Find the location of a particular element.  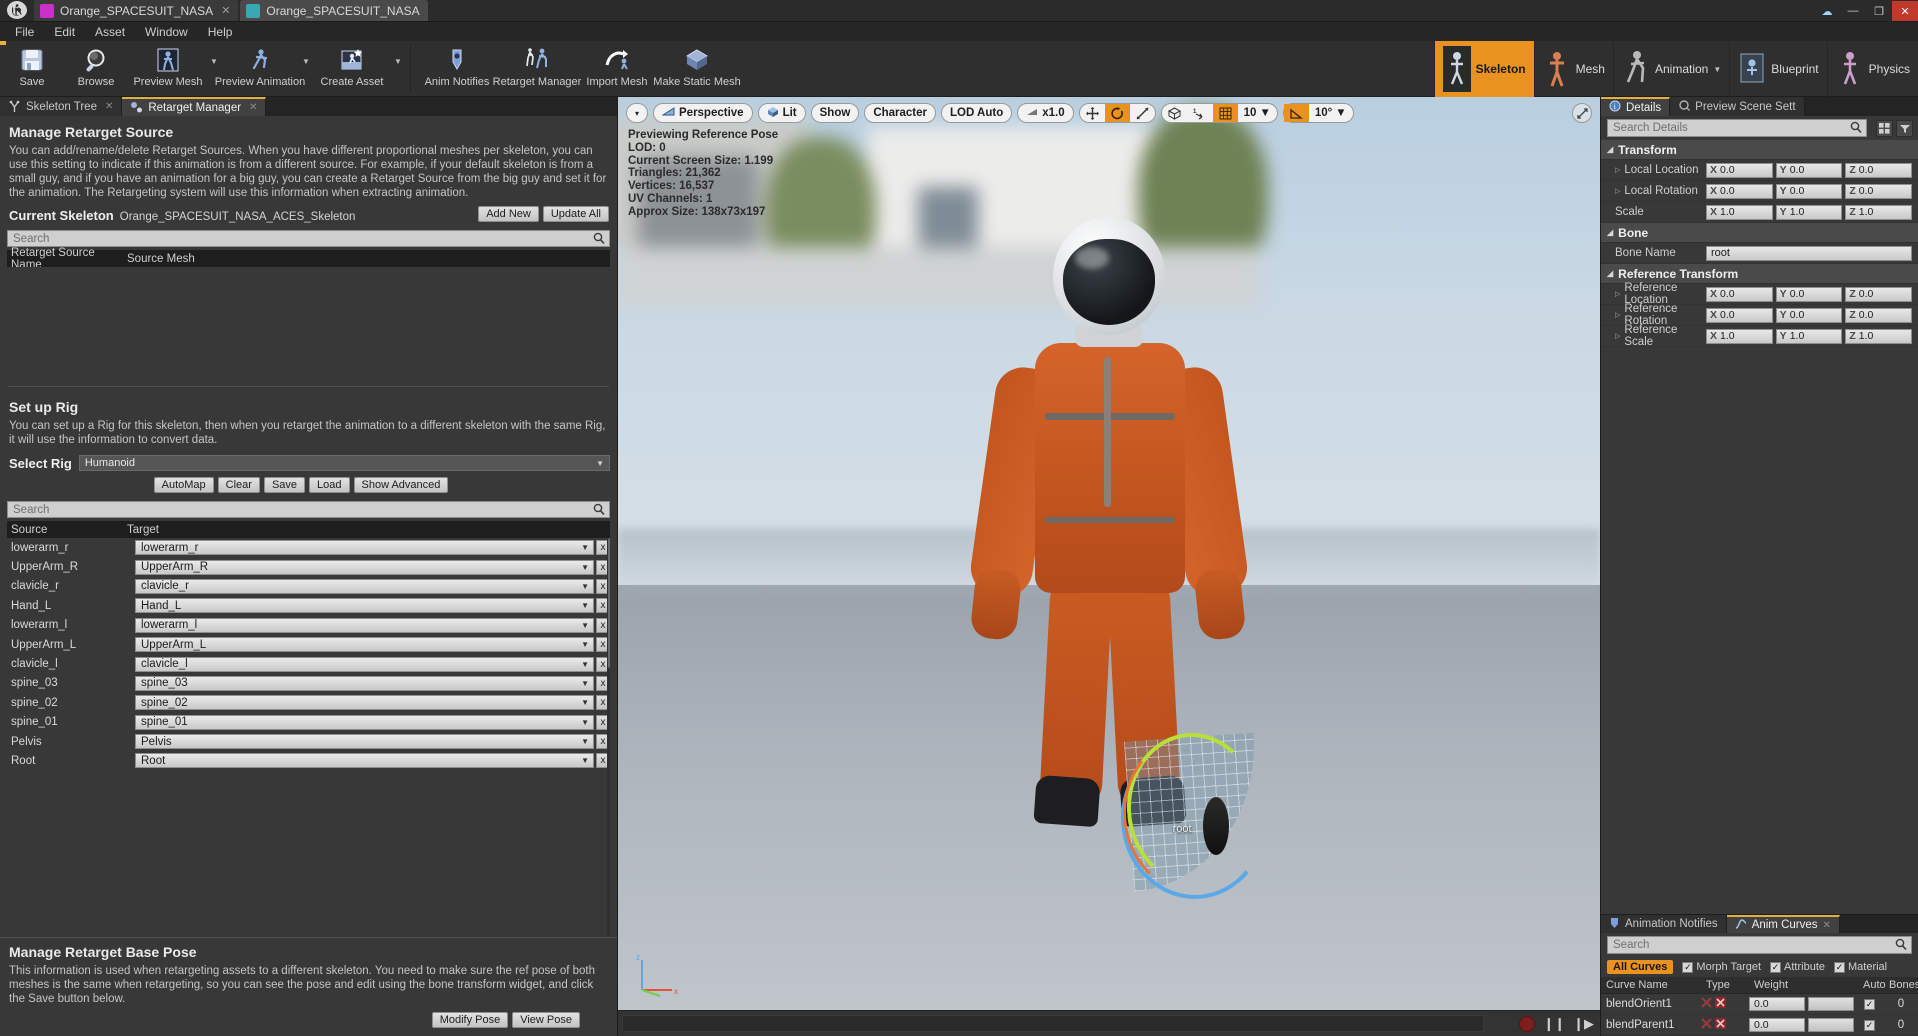

menu-edit: Edit is located at coordinates (64, 32).